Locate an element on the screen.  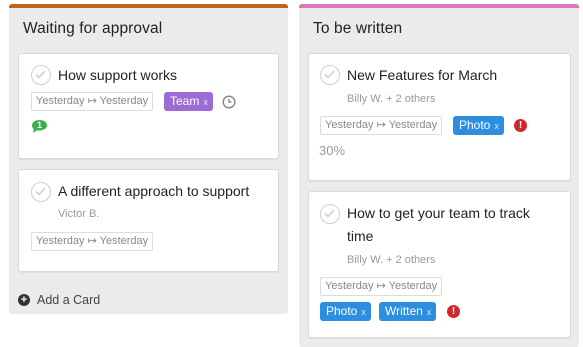
tag-written: Written x is located at coordinates (408, 311).